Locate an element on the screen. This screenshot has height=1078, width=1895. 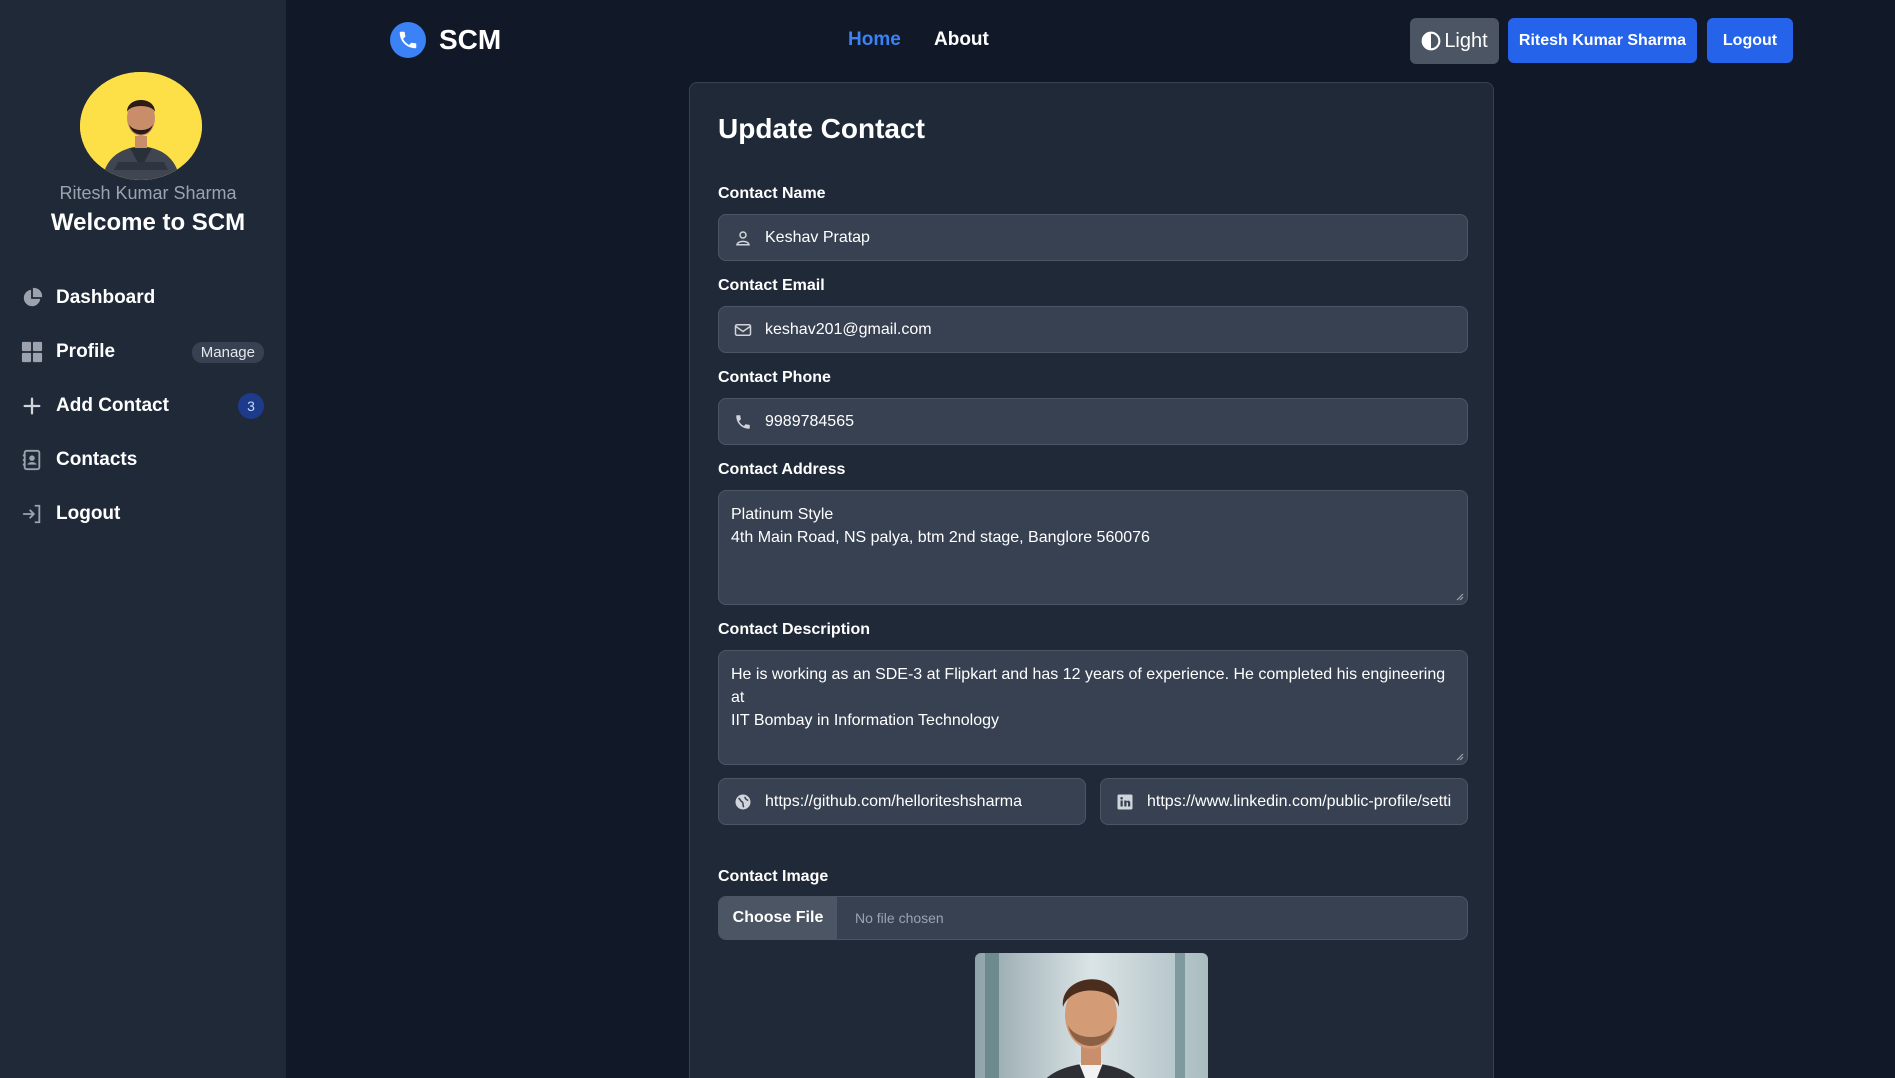
contact-address-label: Contact Address is located at coordinates (782, 469).